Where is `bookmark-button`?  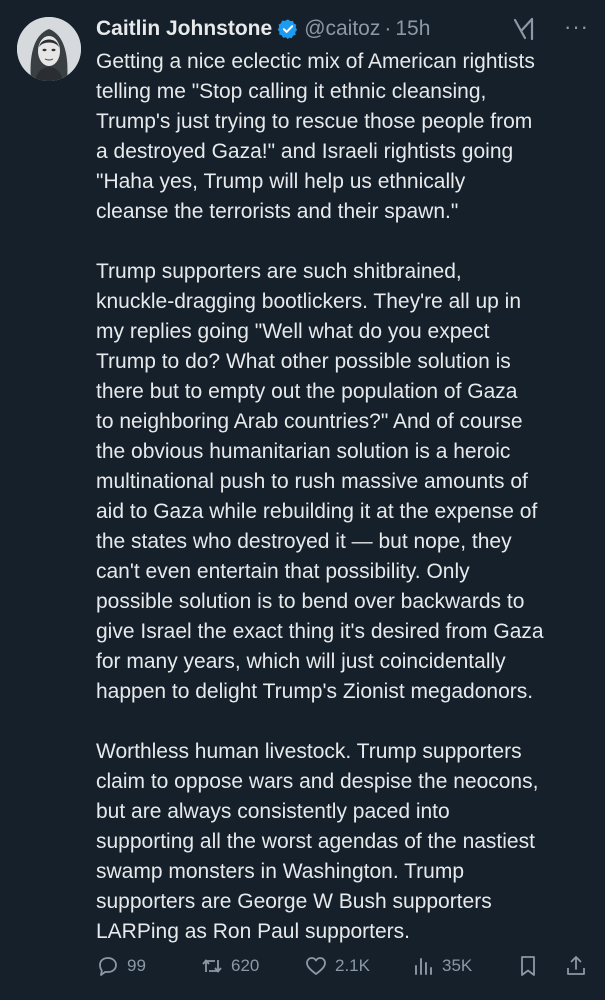
bookmark-button is located at coordinates (531, 966).